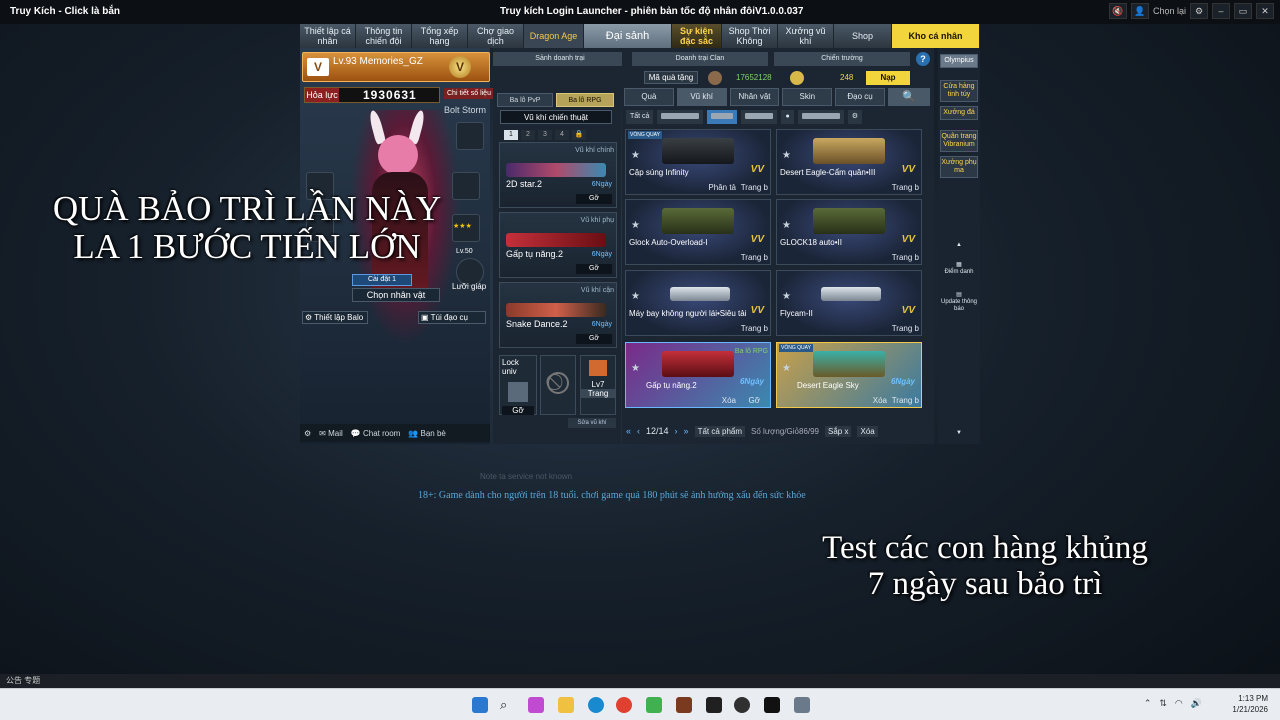 The height and width of the screenshot is (720, 1280). Describe the element at coordinates (545, 135) in the screenshot. I see `loadout-page-3: 3` at that location.